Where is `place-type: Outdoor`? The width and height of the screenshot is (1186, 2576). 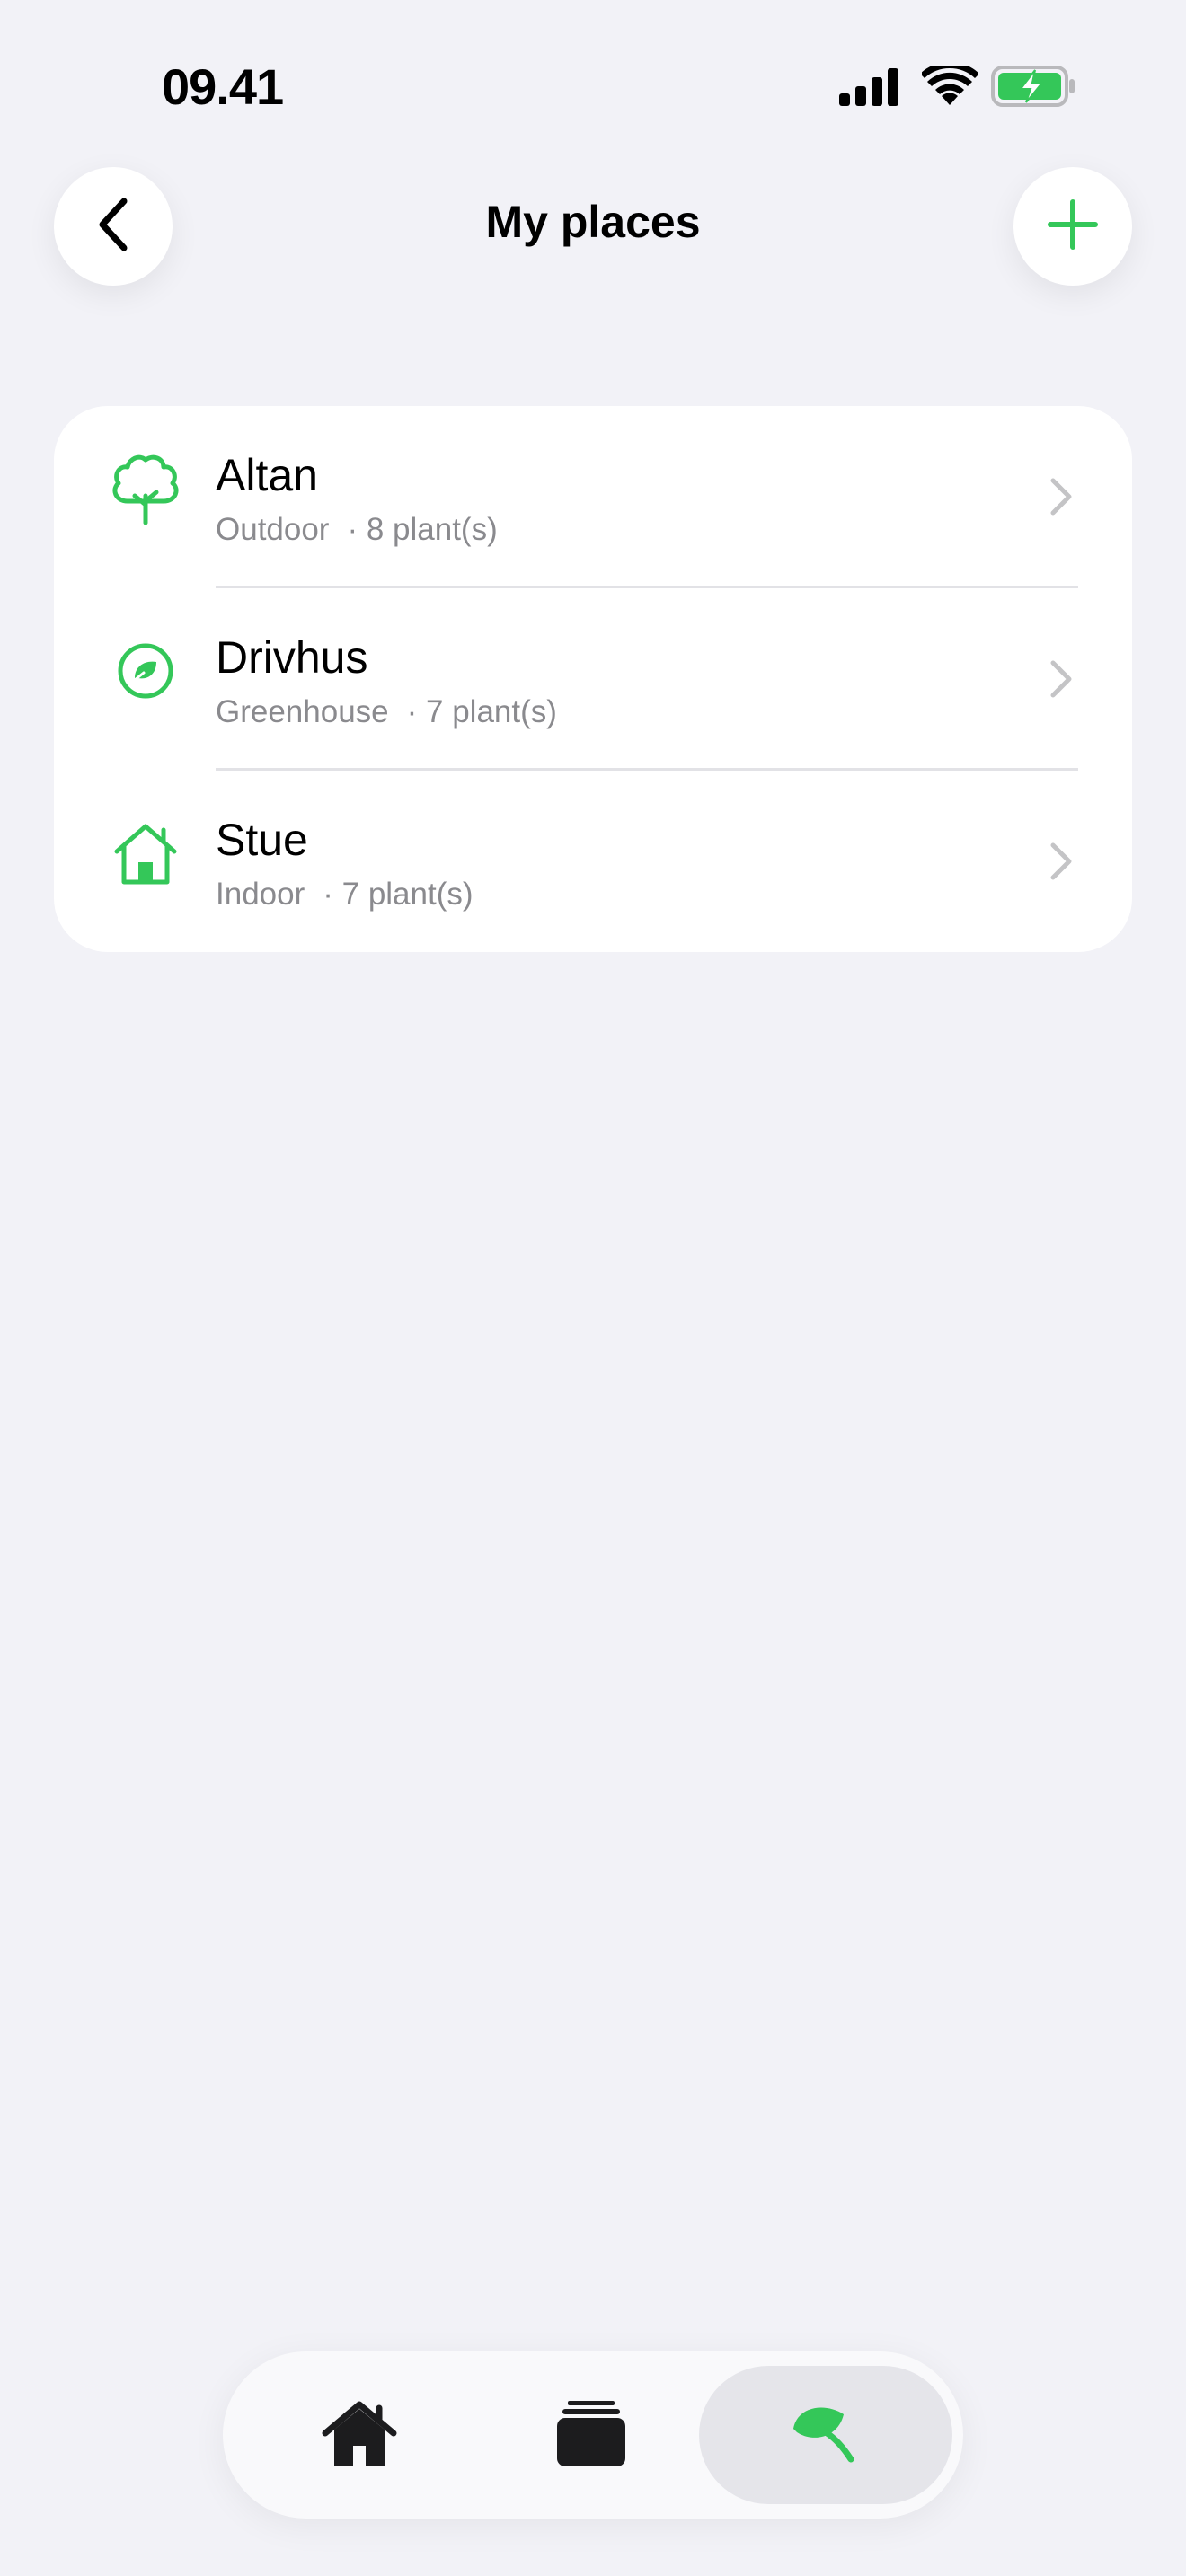 place-type: Outdoor is located at coordinates (273, 529).